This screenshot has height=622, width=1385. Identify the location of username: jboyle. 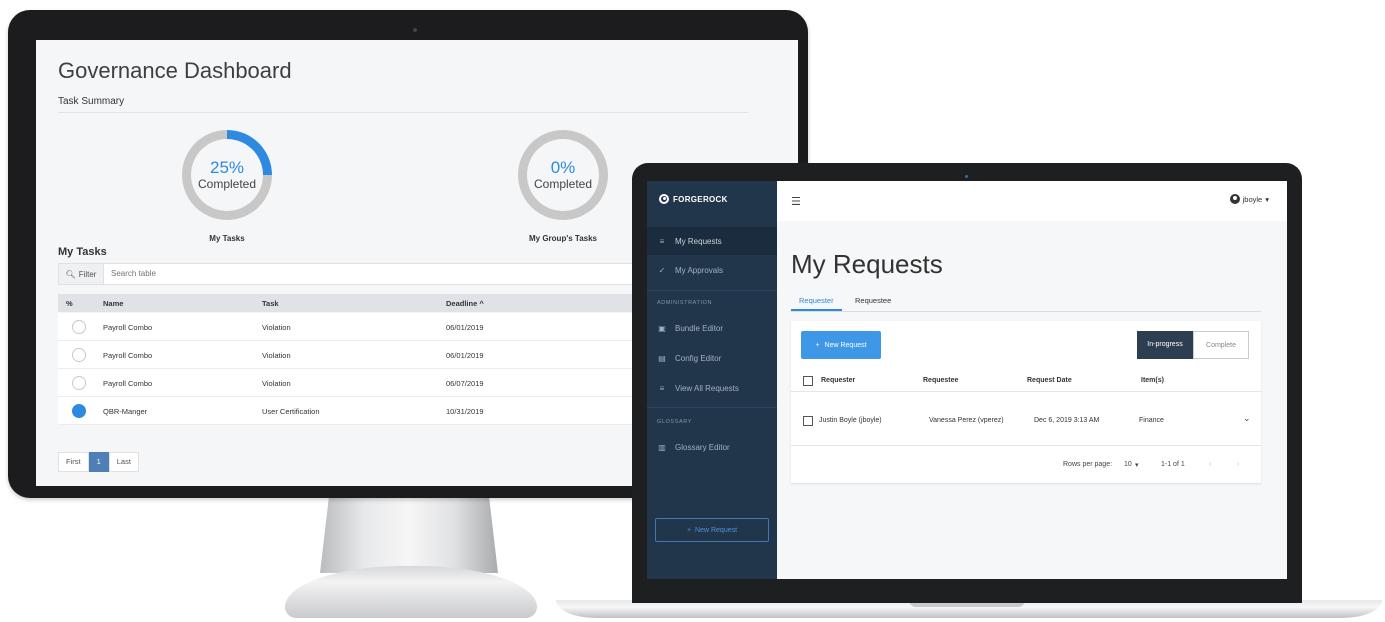
(1252, 199).